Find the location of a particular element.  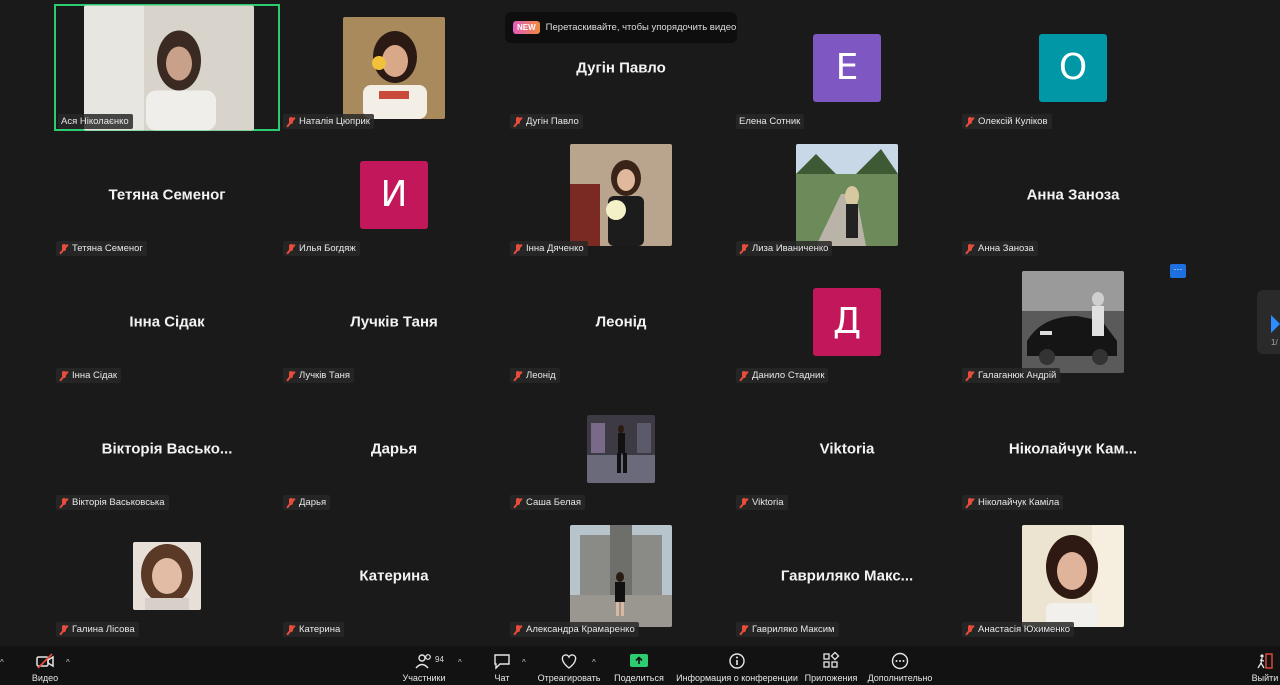

participant-tile-leonid: Леонід Леонід is located at coordinates (621, 321).